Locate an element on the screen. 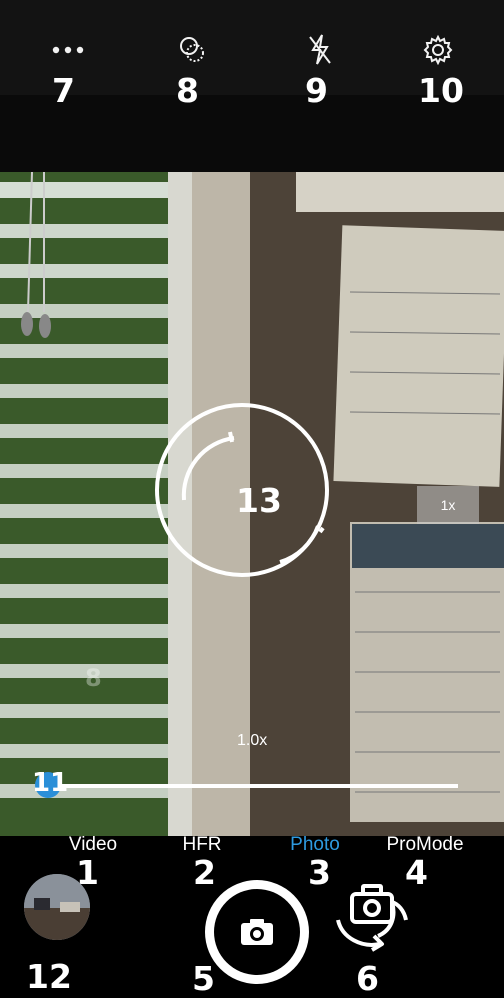 This screenshot has height=998, width=504. settings-button is located at coordinates (438, 50).